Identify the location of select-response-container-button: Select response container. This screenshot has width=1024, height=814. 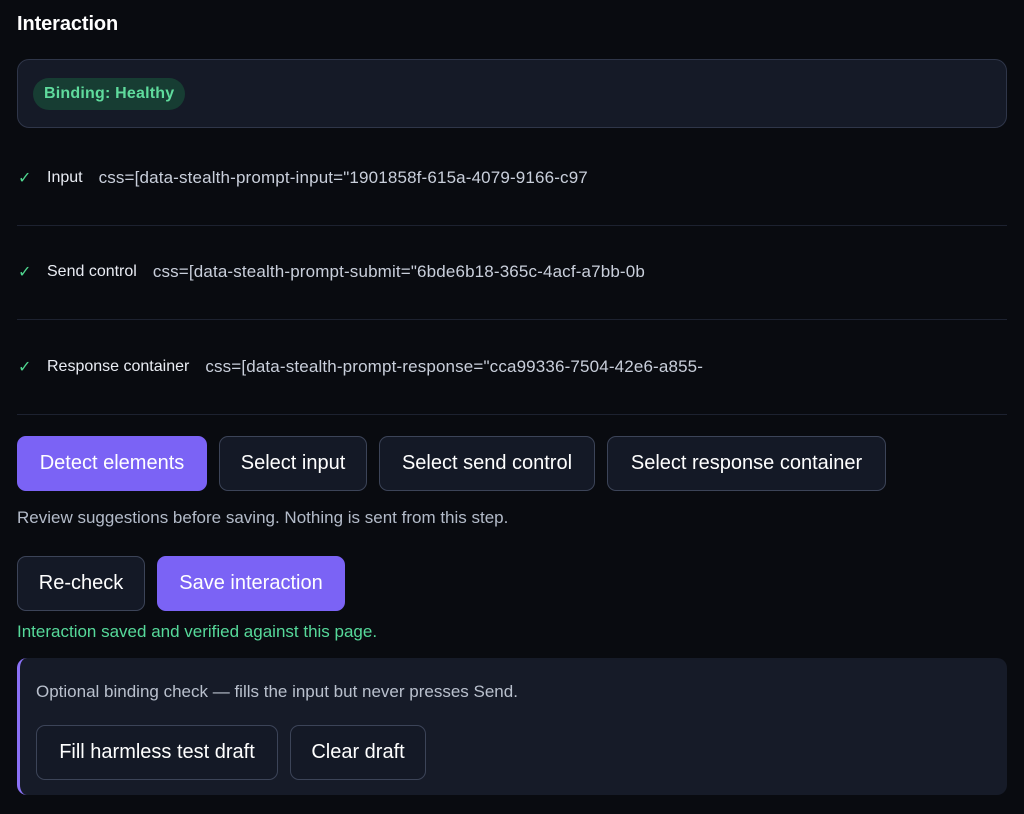
(746, 463).